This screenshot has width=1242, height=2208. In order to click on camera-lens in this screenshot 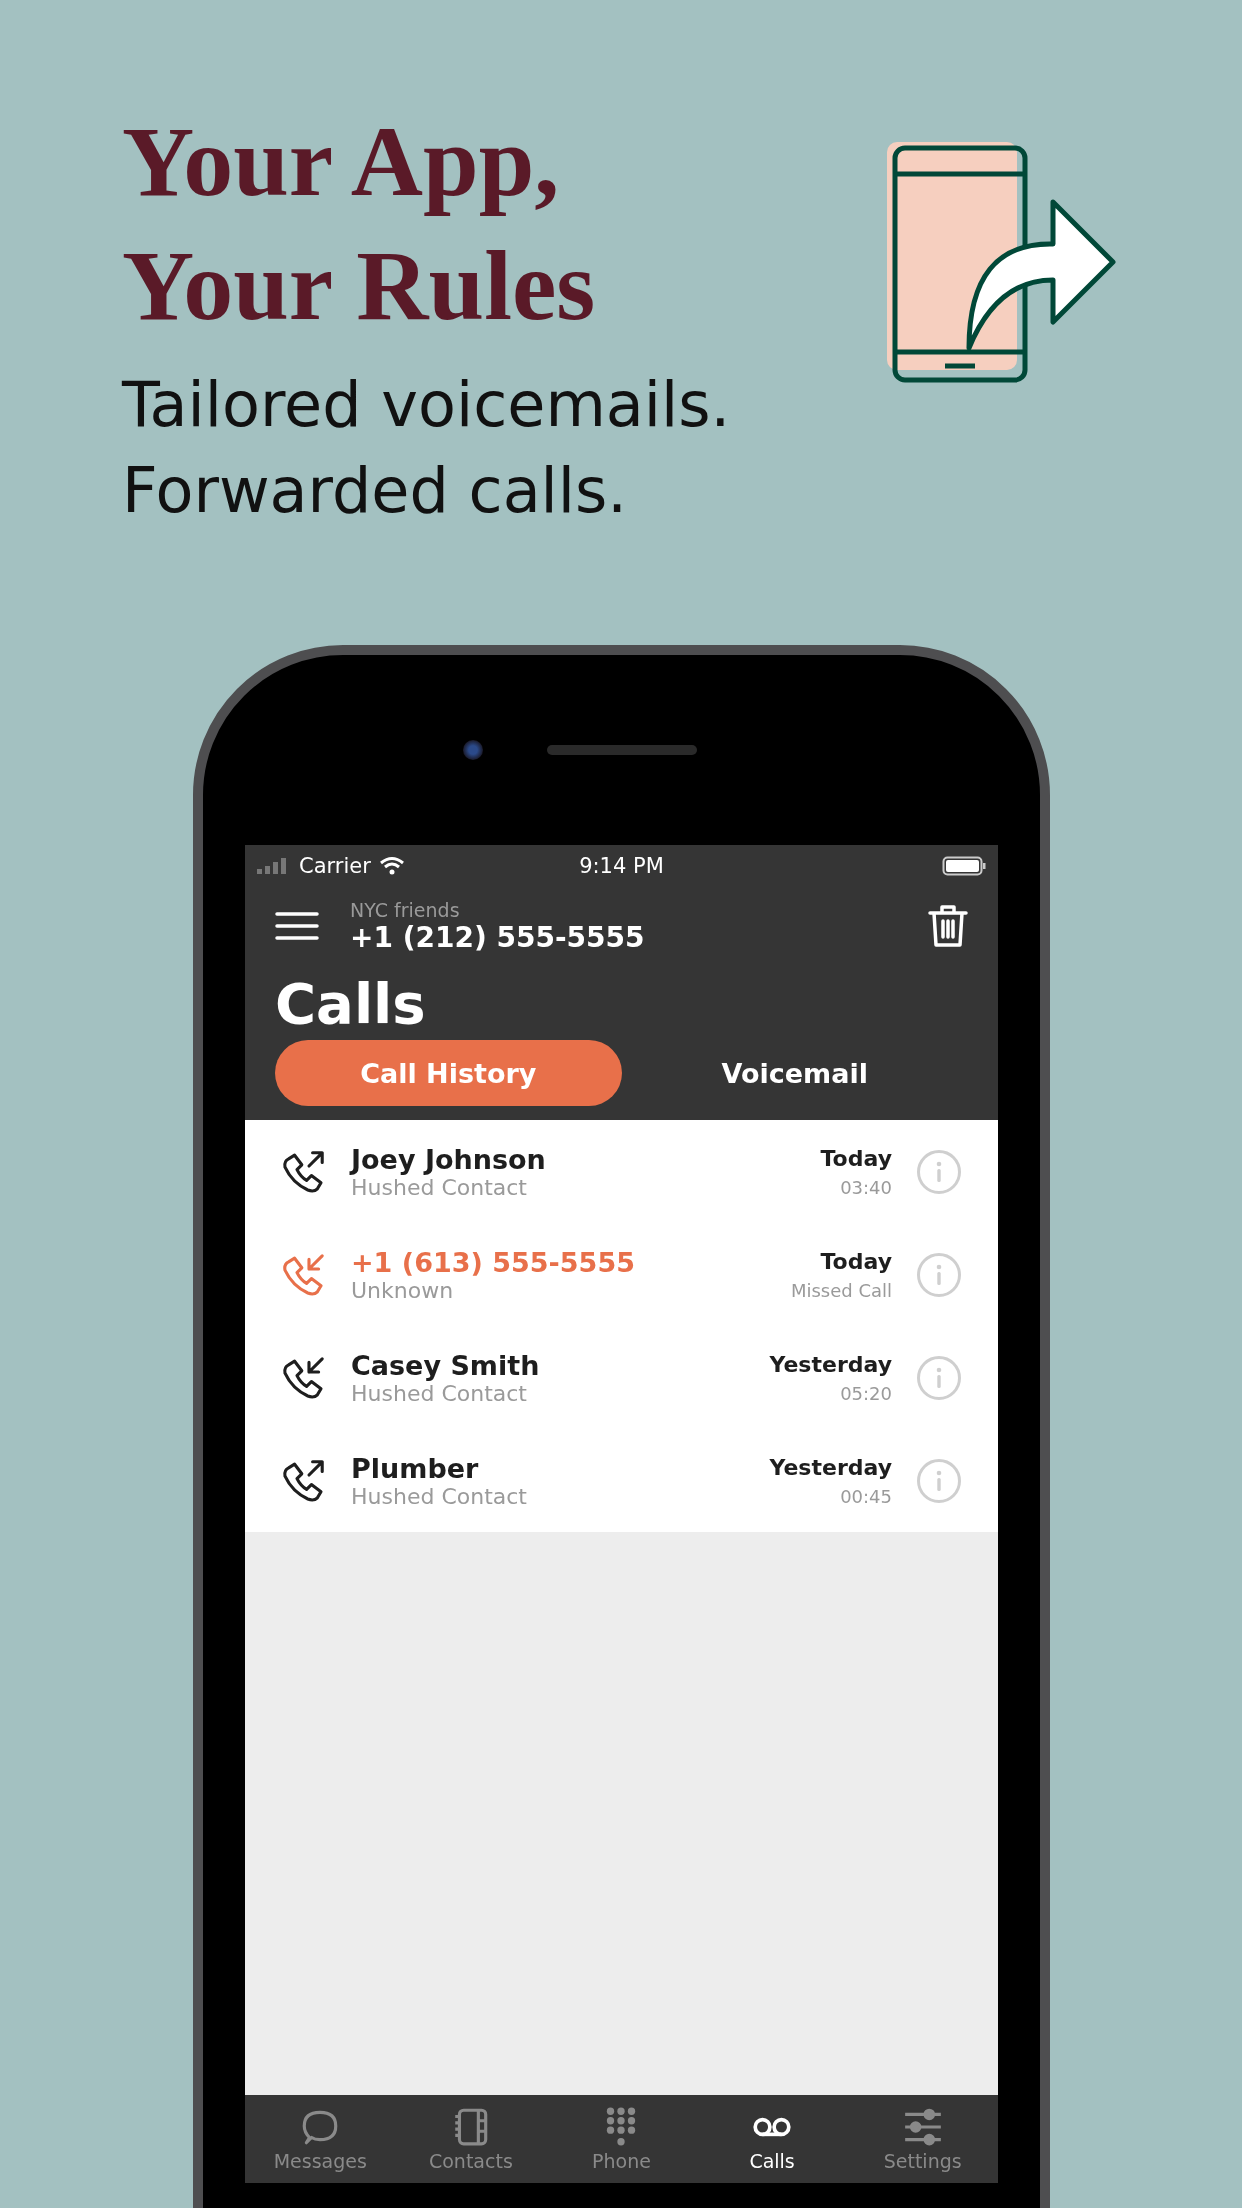, I will do `click(473, 750)`.